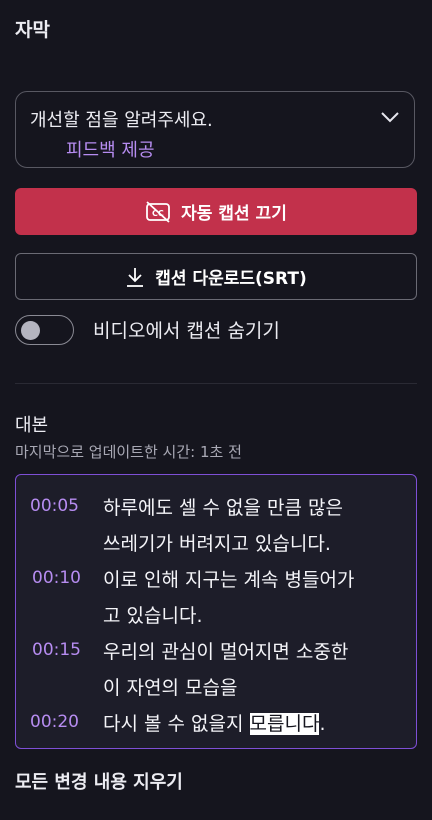  Describe the element at coordinates (234, 214) in the screenshot. I see `auto-caption-off-label: 자동 캡션 끄기` at that location.